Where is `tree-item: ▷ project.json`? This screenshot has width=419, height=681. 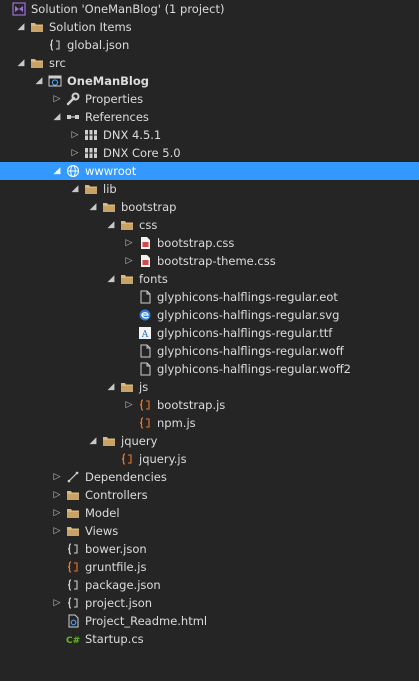
tree-item: ▷ project.json is located at coordinates (209, 603).